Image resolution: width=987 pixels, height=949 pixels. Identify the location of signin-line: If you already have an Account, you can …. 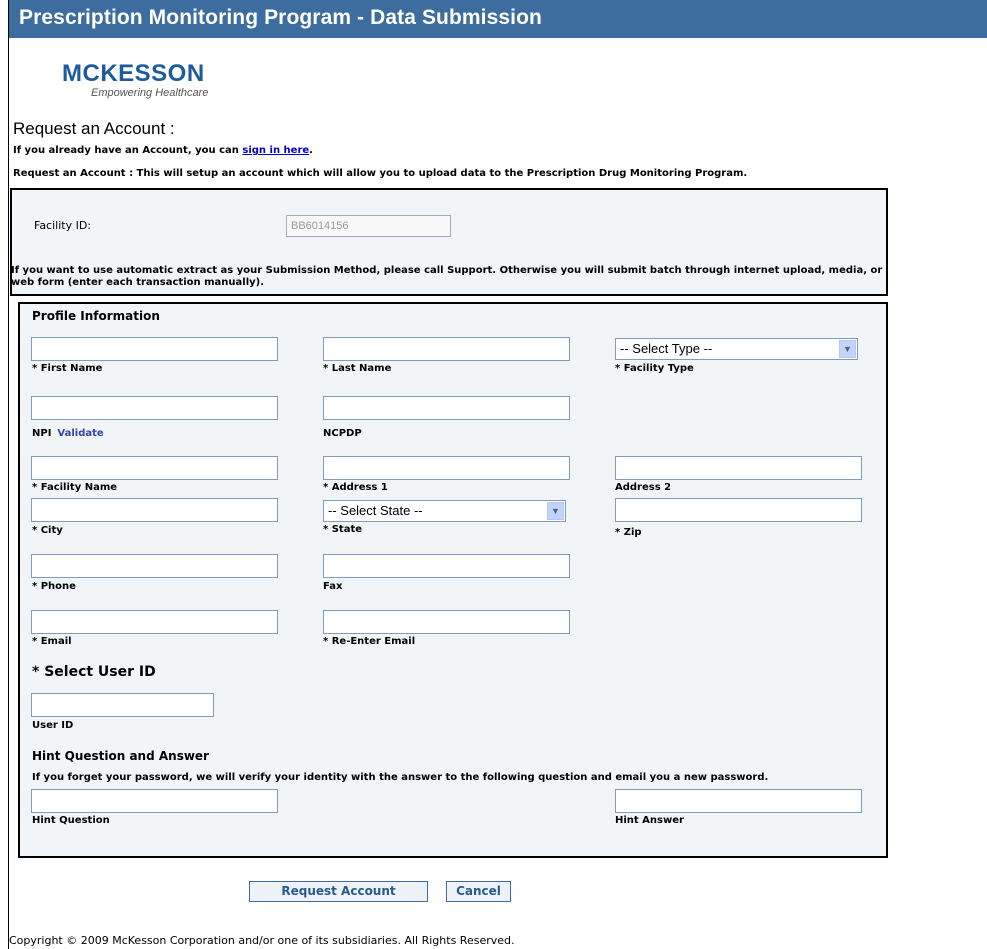
(163, 150).